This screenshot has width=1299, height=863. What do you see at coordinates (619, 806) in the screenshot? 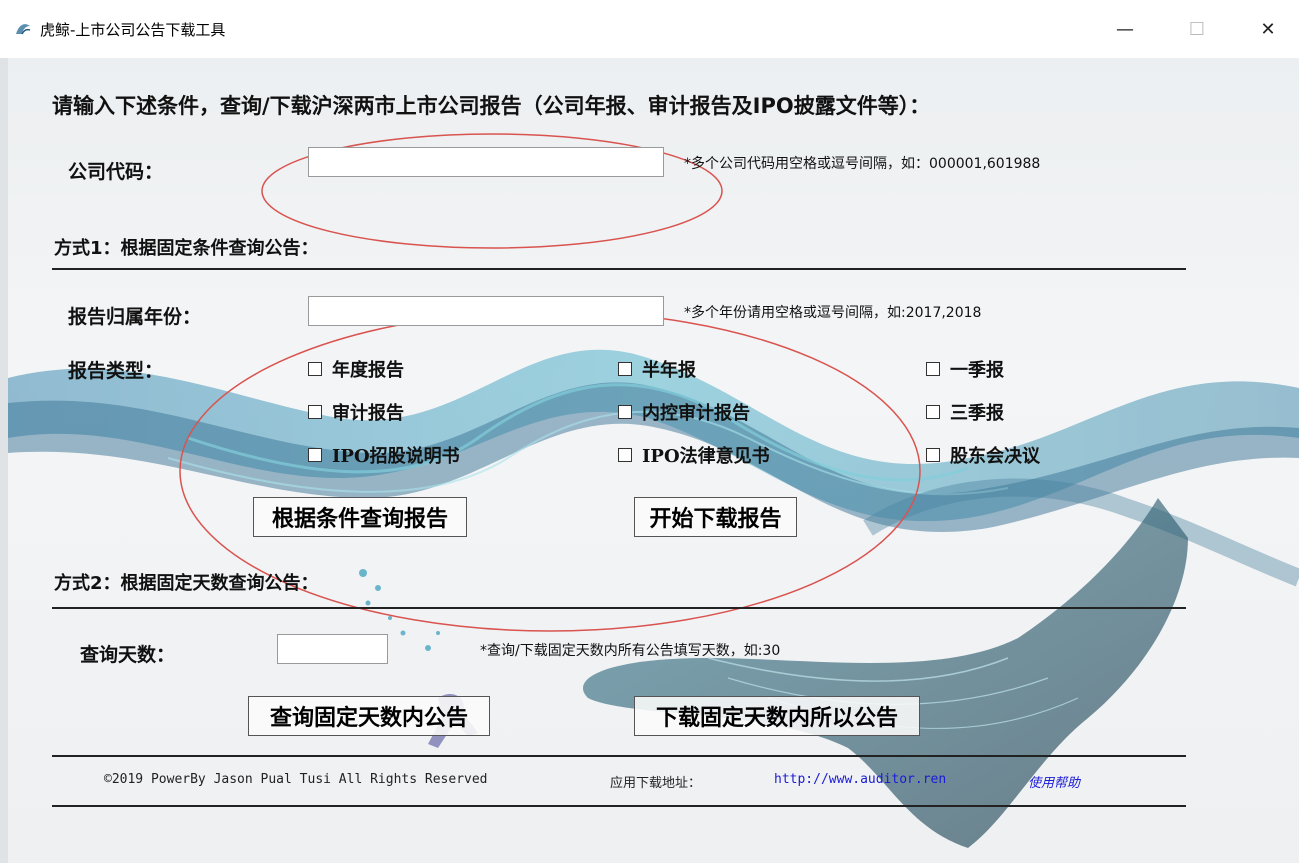
I see `footer-bottom-divider` at bounding box center [619, 806].